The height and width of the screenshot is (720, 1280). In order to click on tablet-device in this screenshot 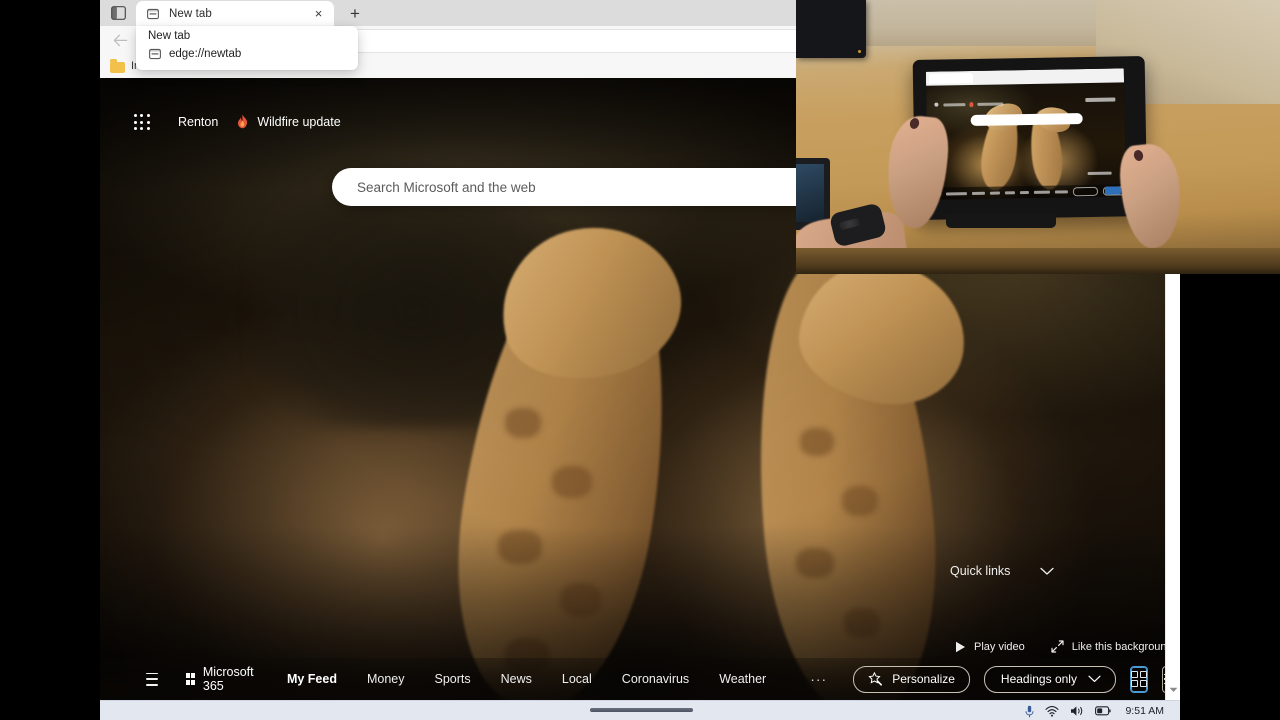, I will do `click(1030, 138)`.